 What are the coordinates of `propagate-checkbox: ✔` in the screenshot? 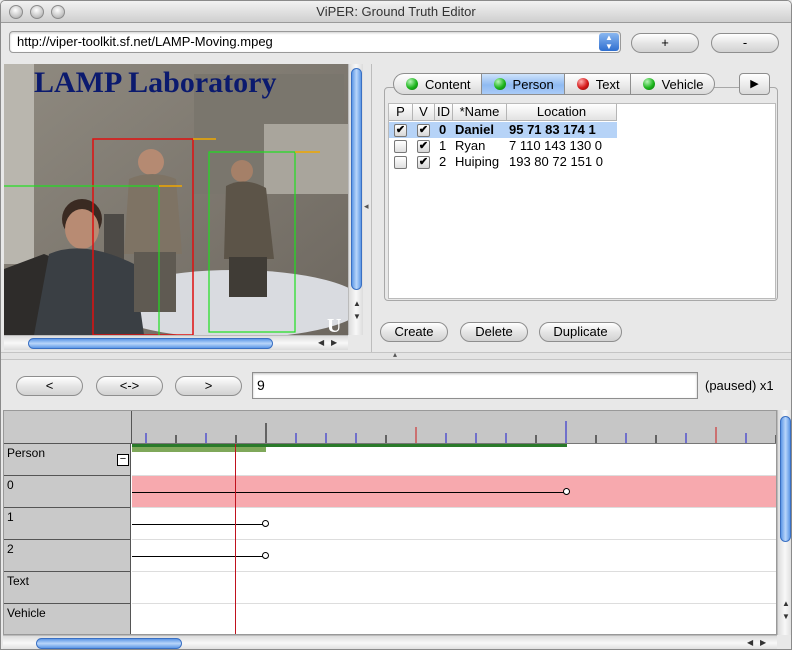 It's located at (400, 130).